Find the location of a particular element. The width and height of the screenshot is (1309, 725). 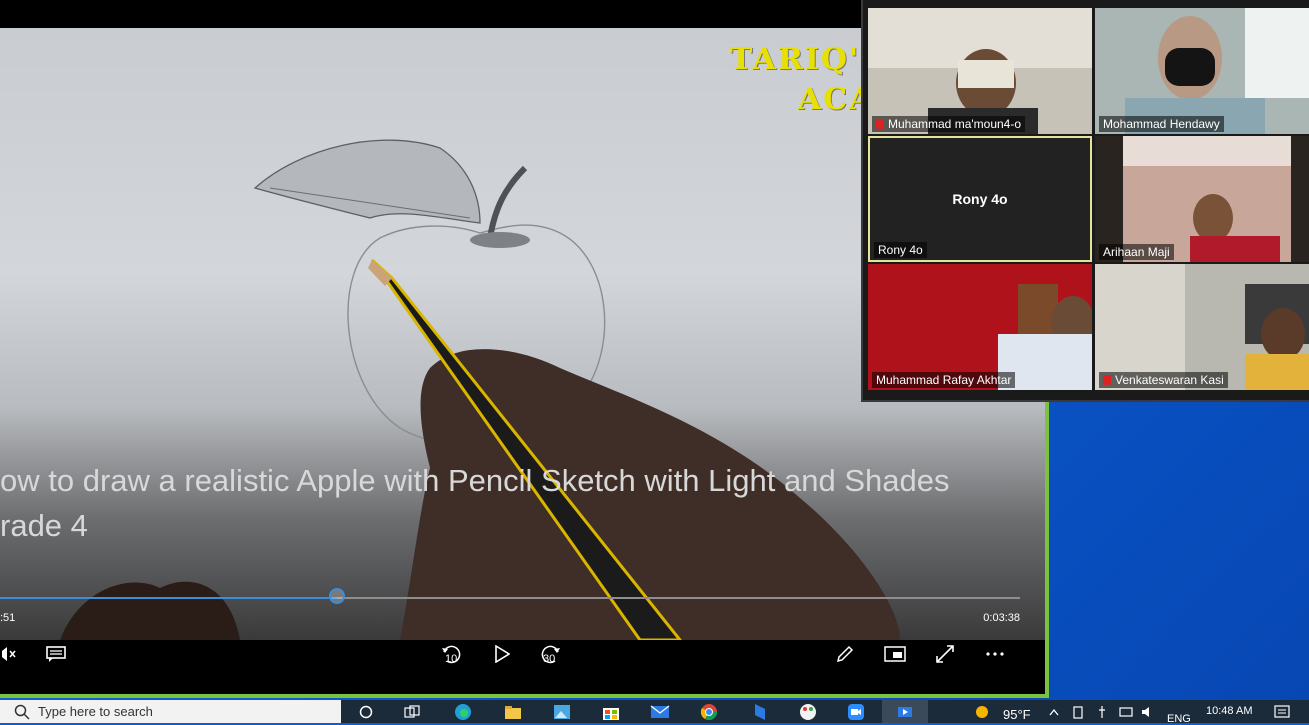

windows-taskbar: Type here to search 95°F ENG 10:48 AM is located at coordinates (654, 712).